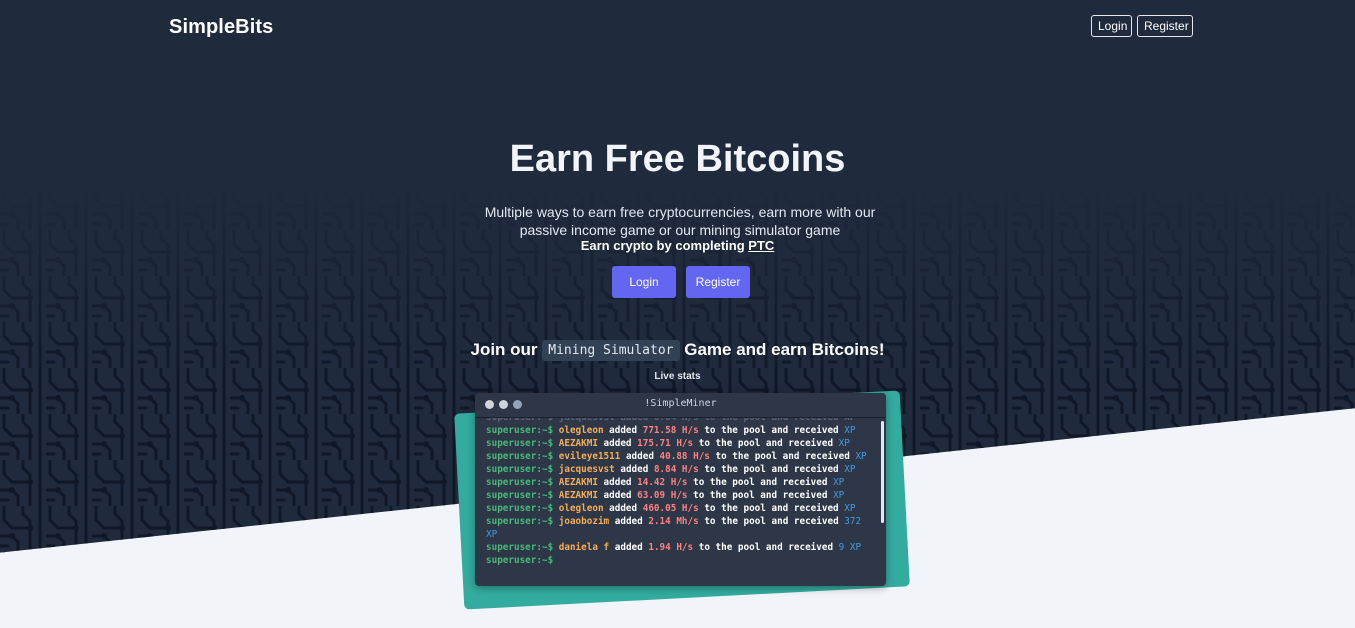 The height and width of the screenshot is (628, 1355). What do you see at coordinates (683, 534) in the screenshot?
I see `terminal-line-wrap: XP` at bounding box center [683, 534].